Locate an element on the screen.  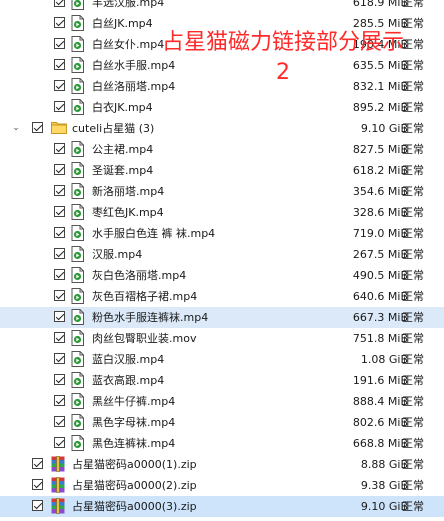
row-name: 灰色百褶格子裙.mp4 is located at coordinates (145, 296).